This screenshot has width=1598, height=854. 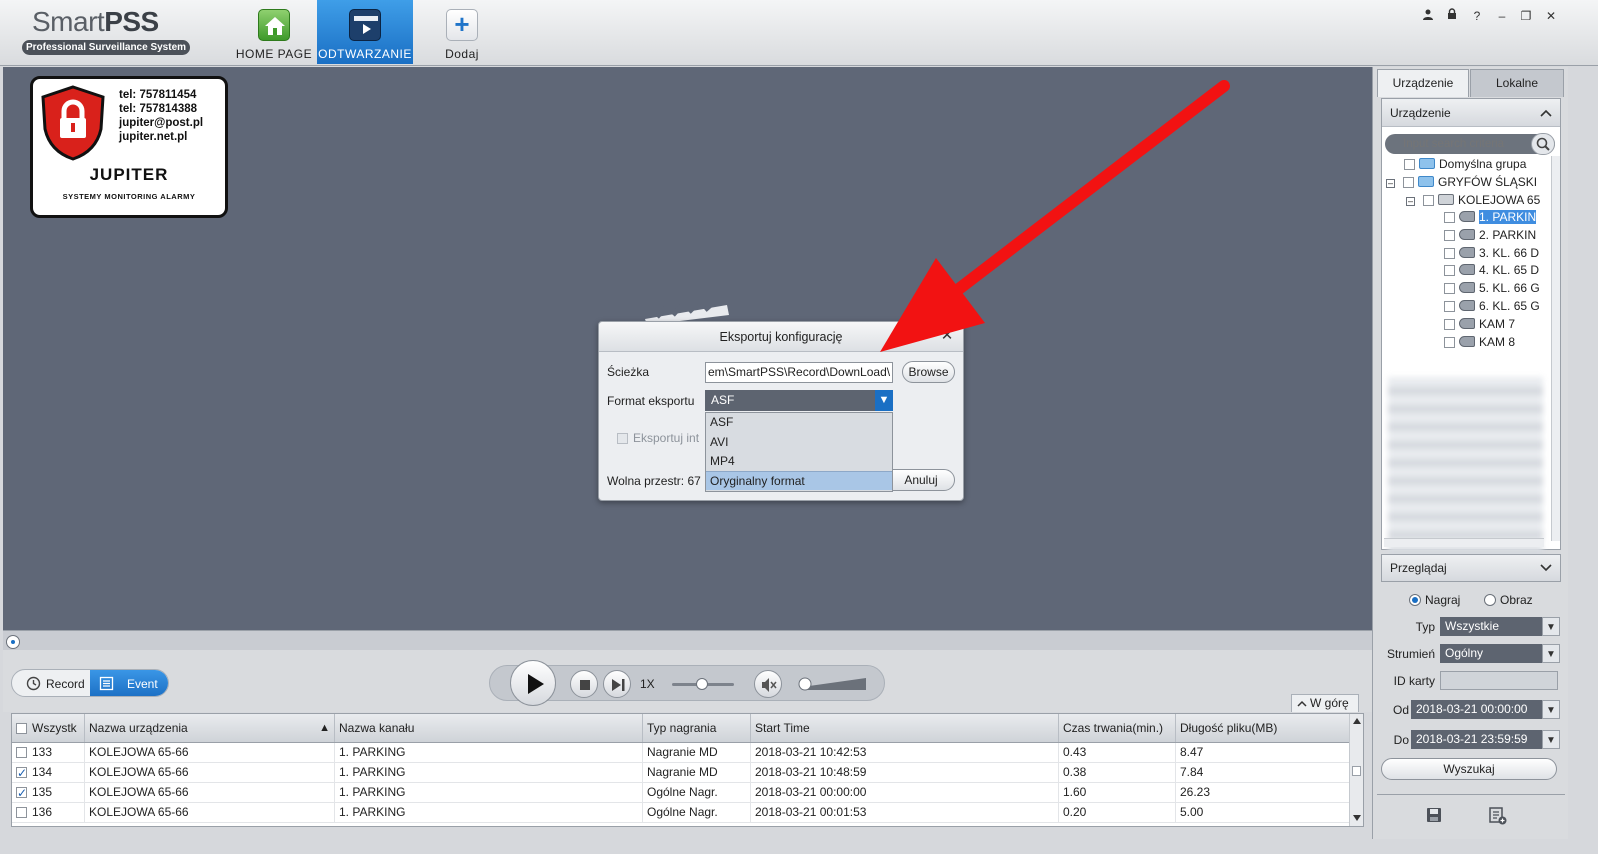 What do you see at coordinates (799, 372) in the screenshot?
I see `path-input: em\SmartPSS\Record\DownLoad\` at bounding box center [799, 372].